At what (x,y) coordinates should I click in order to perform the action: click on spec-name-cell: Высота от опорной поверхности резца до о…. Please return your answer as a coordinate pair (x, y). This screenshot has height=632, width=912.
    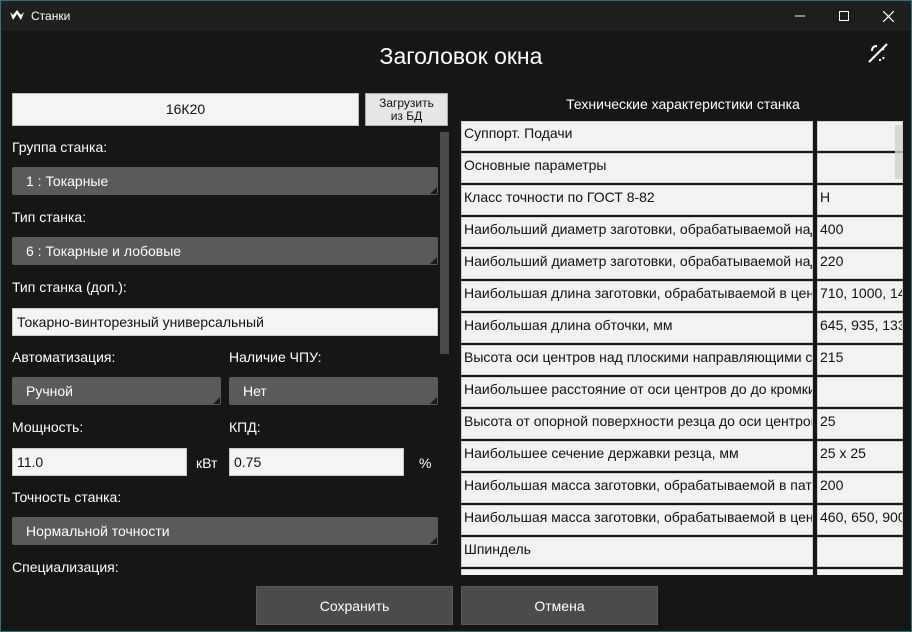
    Looking at the image, I should click on (637, 424).